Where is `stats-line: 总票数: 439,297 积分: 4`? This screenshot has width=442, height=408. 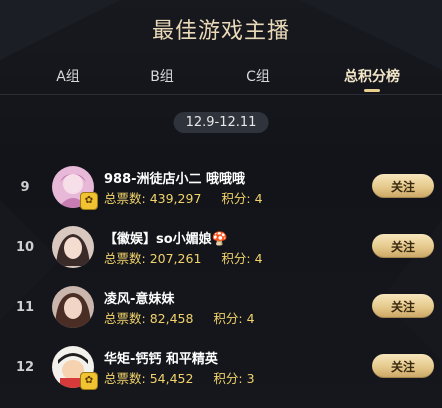
stats-line: 总票数: 439,297 积分: 4 is located at coordinates (183, 197).